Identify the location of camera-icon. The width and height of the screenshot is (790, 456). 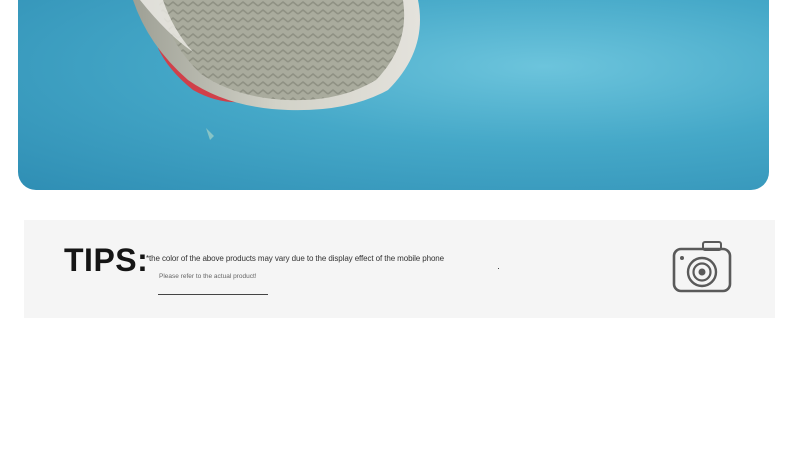
(702, 267).